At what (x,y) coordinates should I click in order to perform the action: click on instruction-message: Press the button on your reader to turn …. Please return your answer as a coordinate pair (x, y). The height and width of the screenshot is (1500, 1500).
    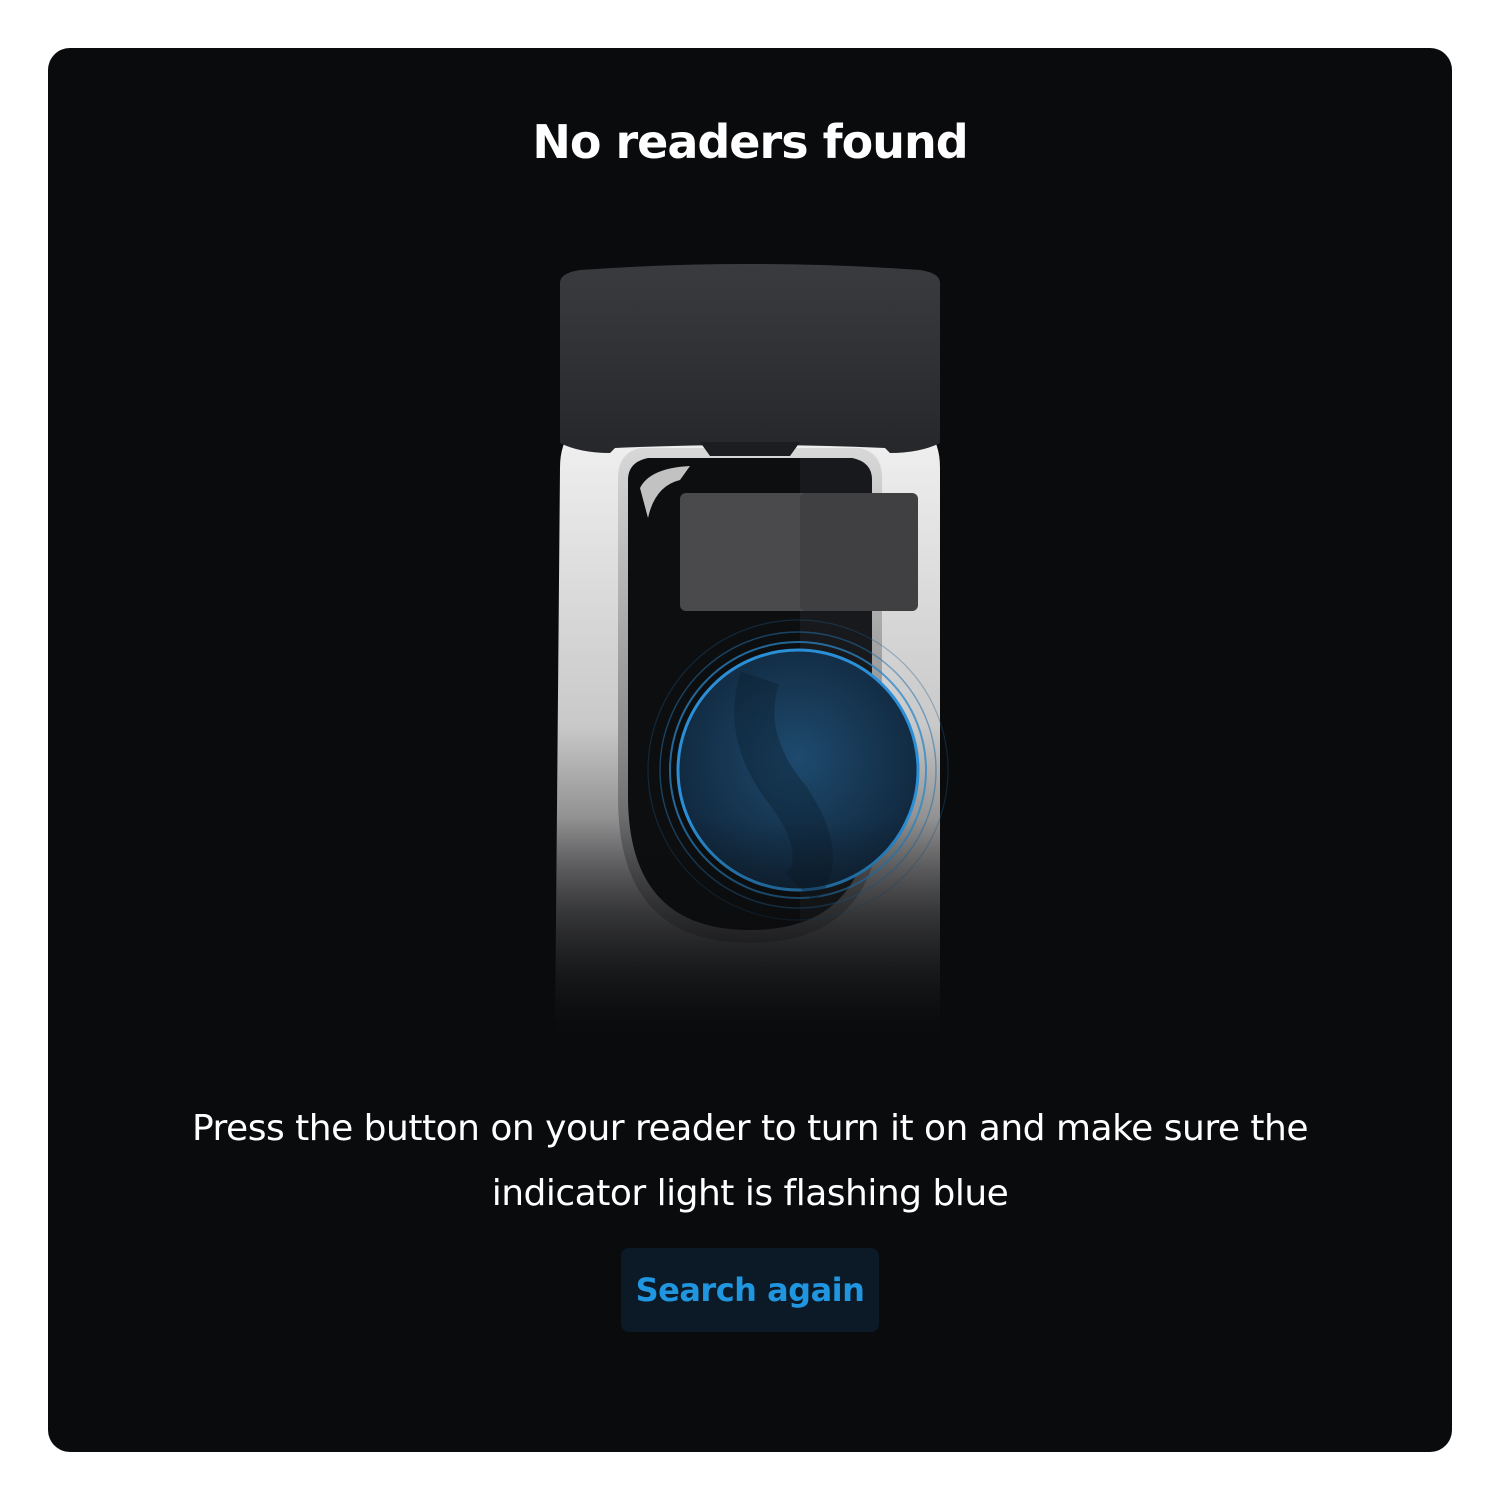
    Looking at the image, I should click on (750, 1161).